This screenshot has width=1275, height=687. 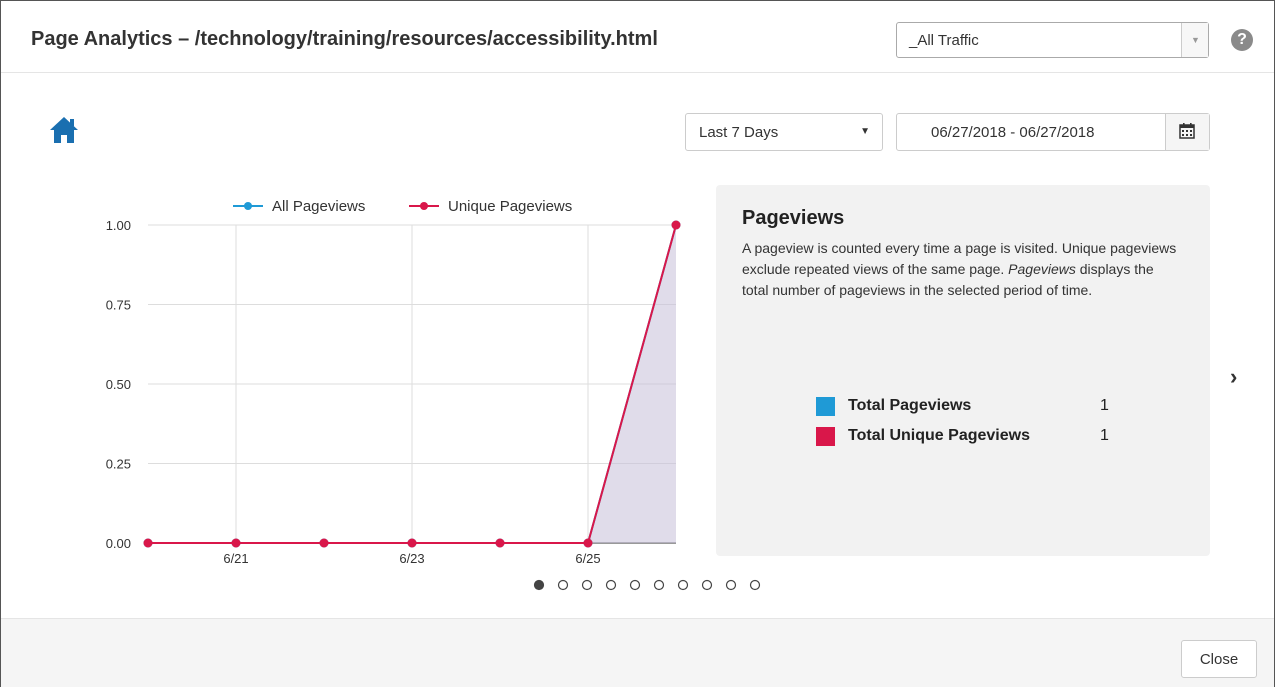 I want to click on modal-footer: Close, so click(x=637, y=652).